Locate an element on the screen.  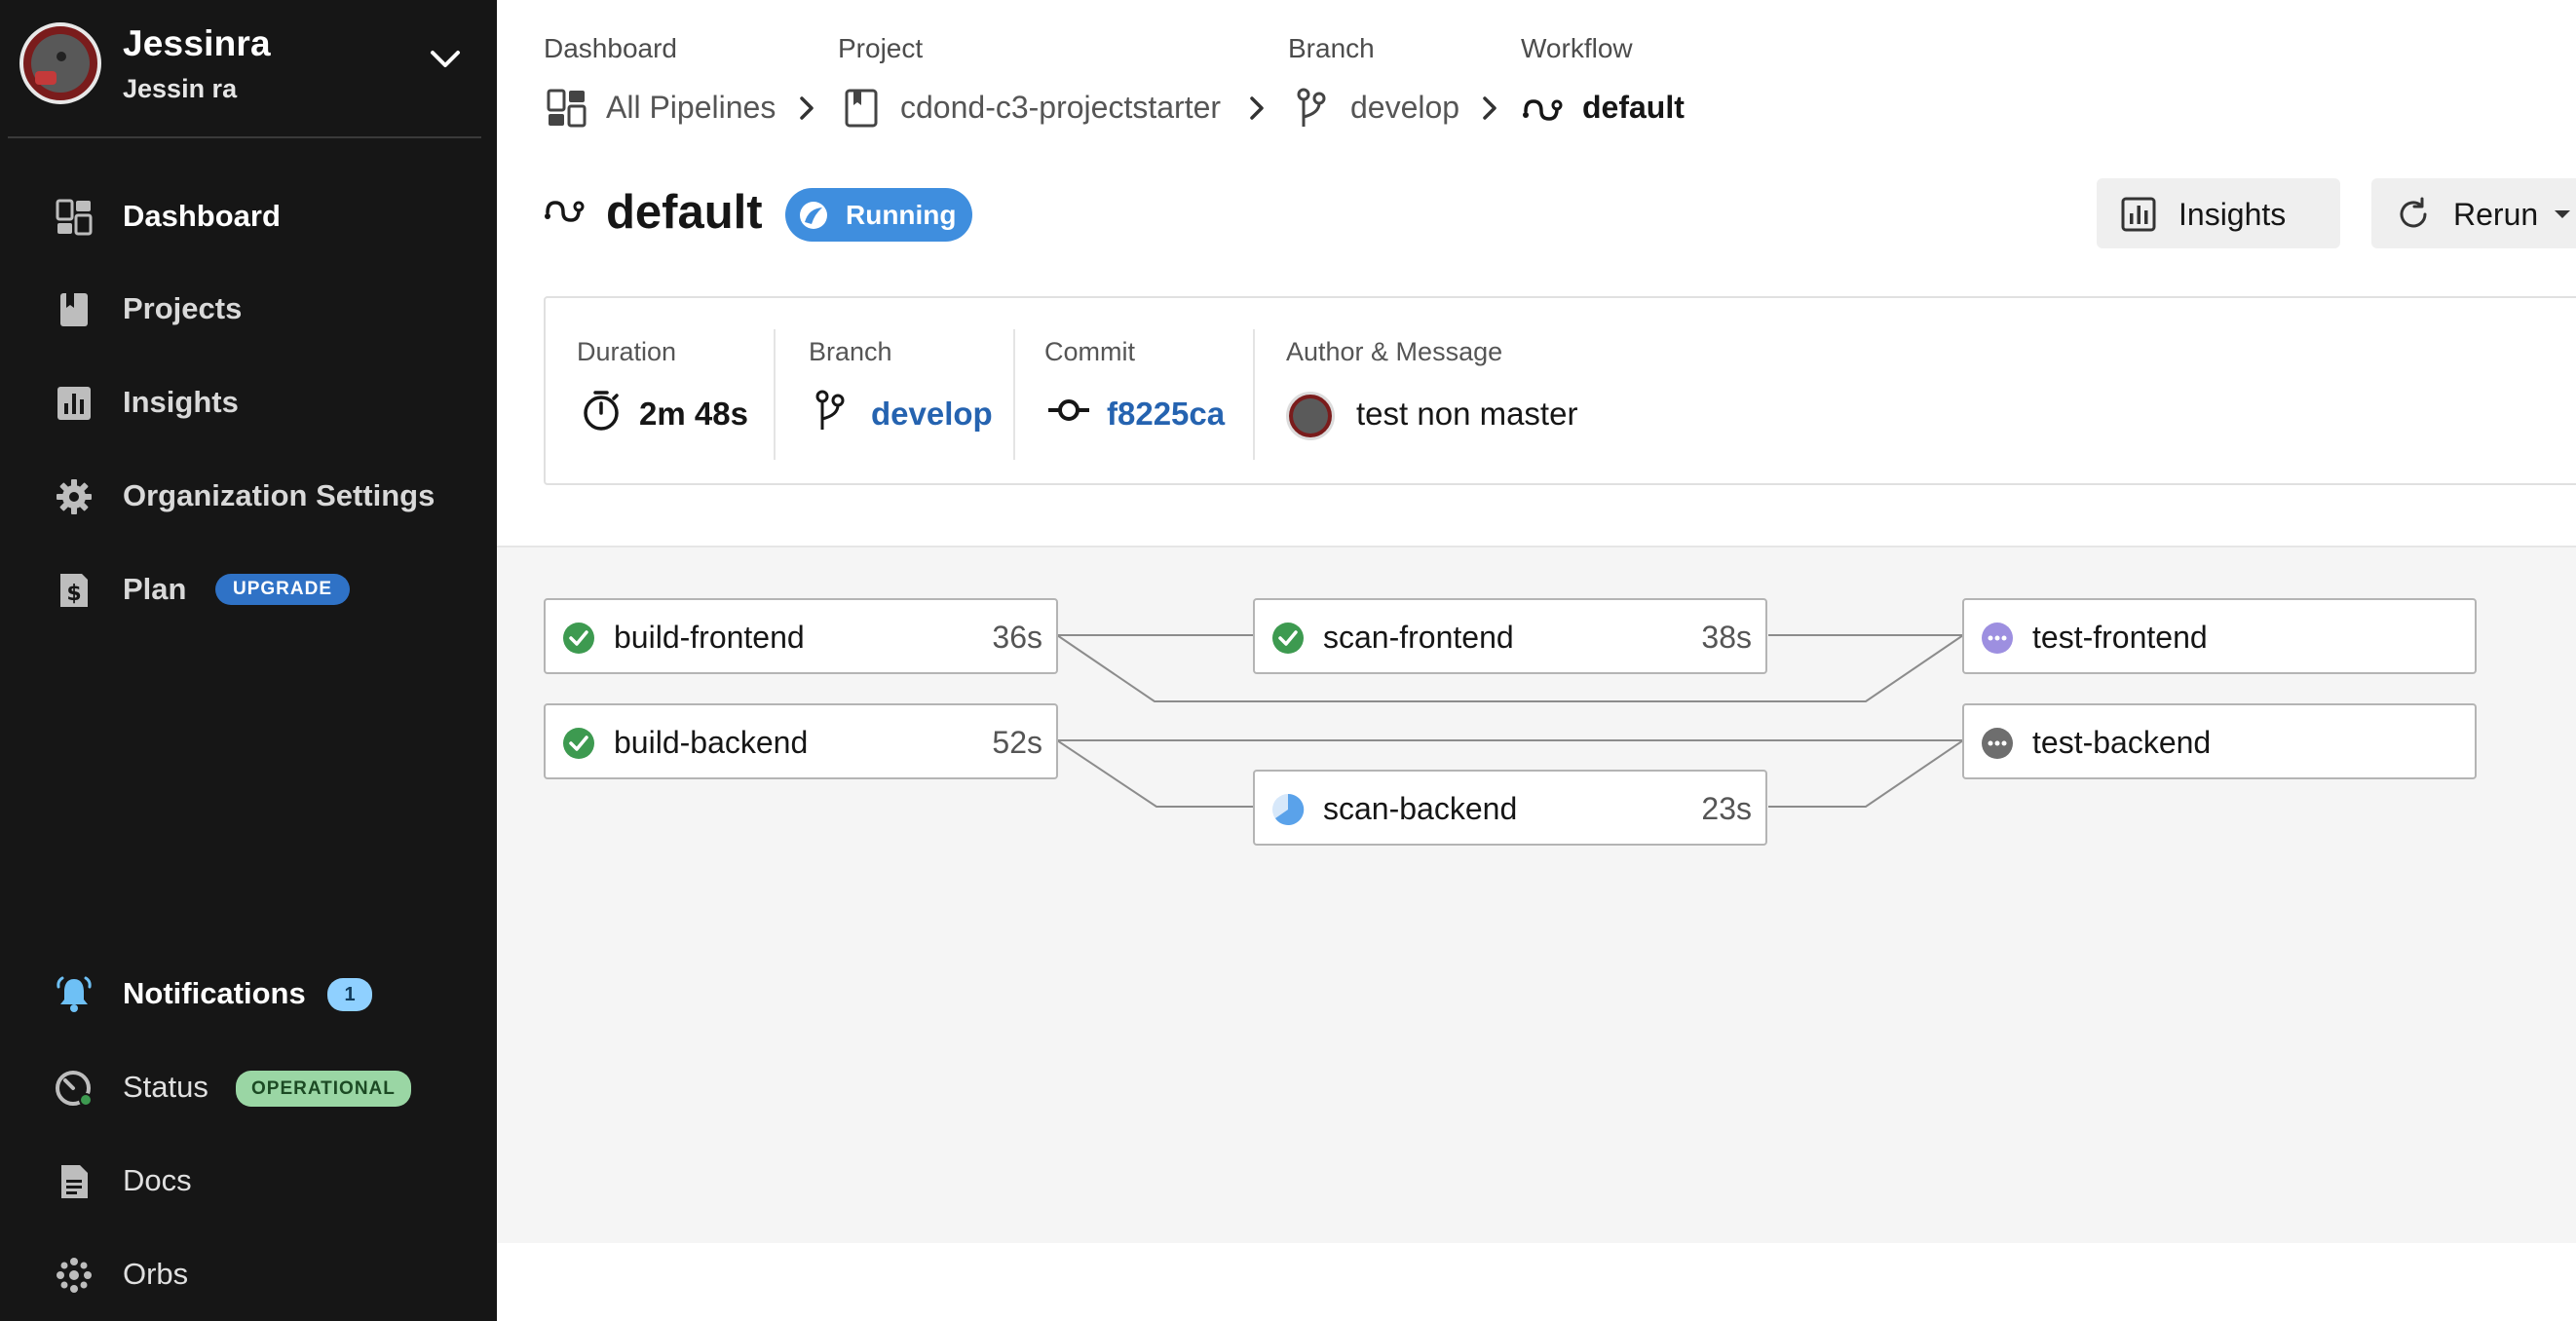
commit-icon is located at coordinates (1068, 410).